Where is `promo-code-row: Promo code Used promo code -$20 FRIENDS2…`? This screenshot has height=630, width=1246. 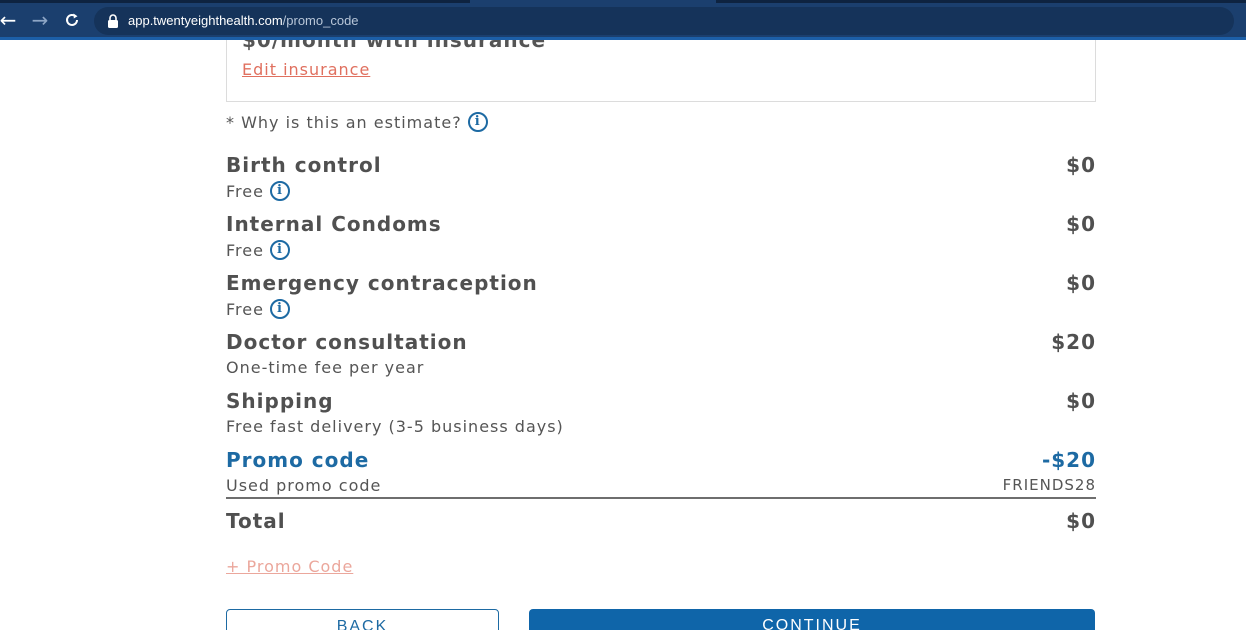
promo-code-row: Promo code Used promo code -$20 FRIENDS2… is located at coordinates (661, 476).